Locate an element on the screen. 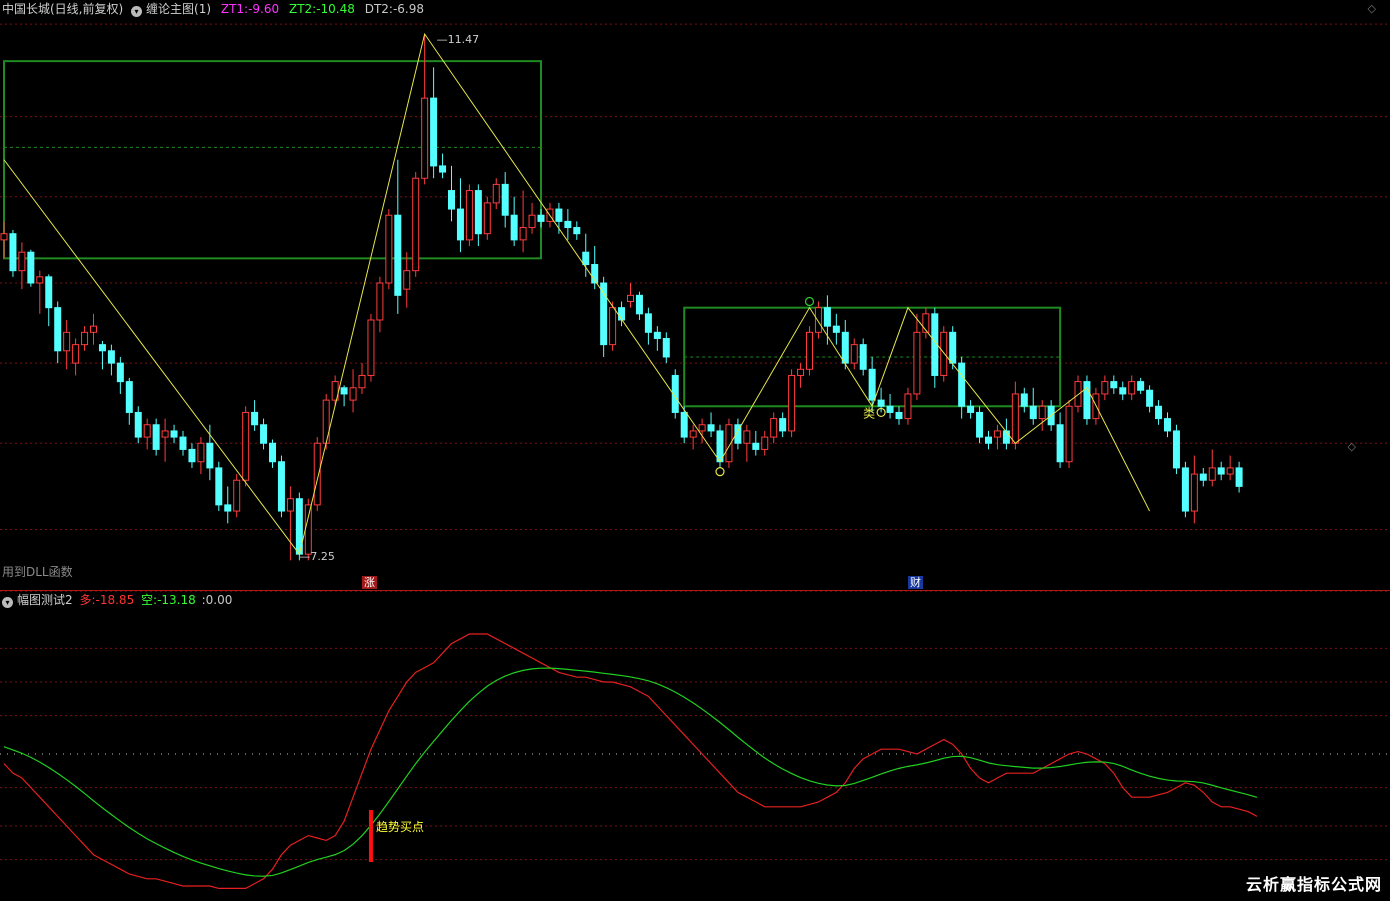 This screenshot has height=901, width=1390. diamond-icon-top: ◇ is located at coordinates (1372, 8).